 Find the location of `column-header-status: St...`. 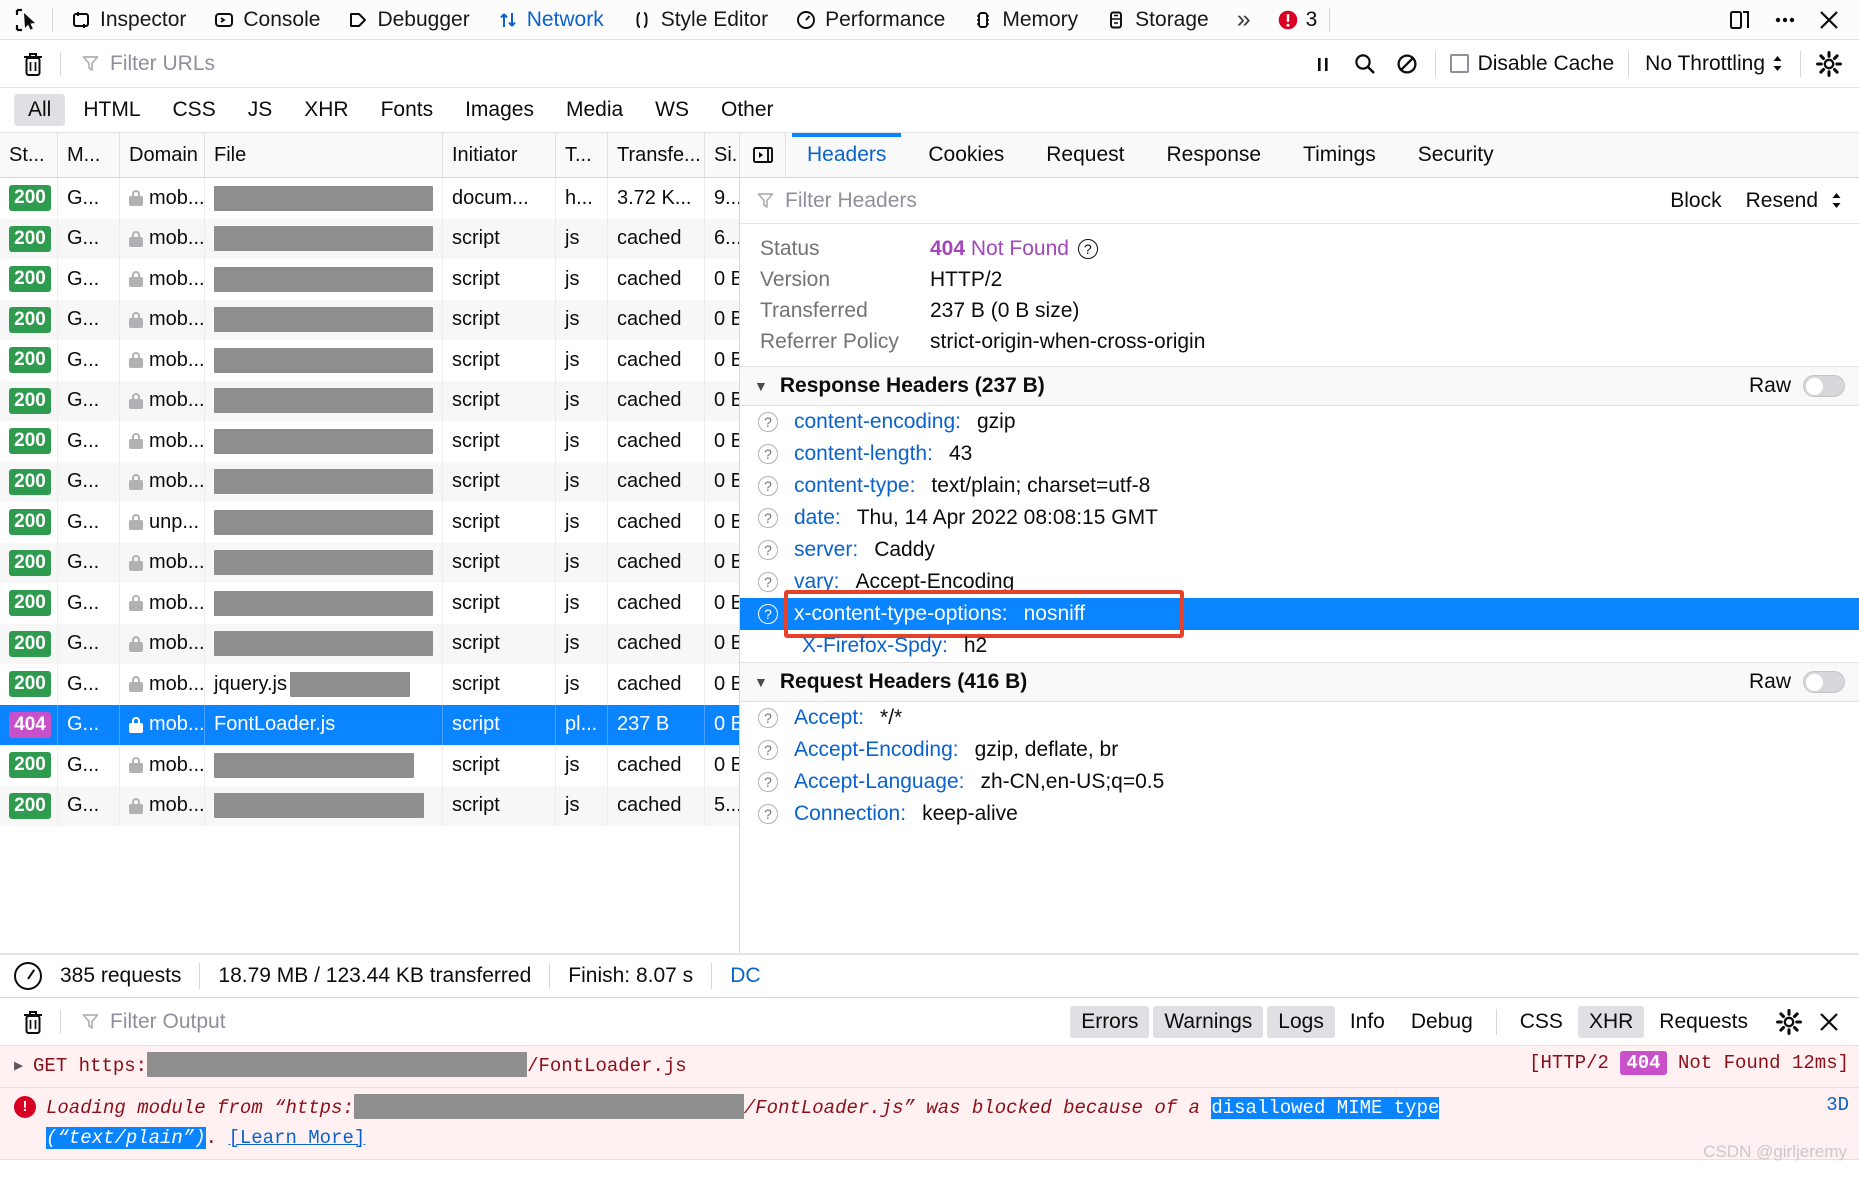

column-header-status: St... is located at coordinates (29, 155).